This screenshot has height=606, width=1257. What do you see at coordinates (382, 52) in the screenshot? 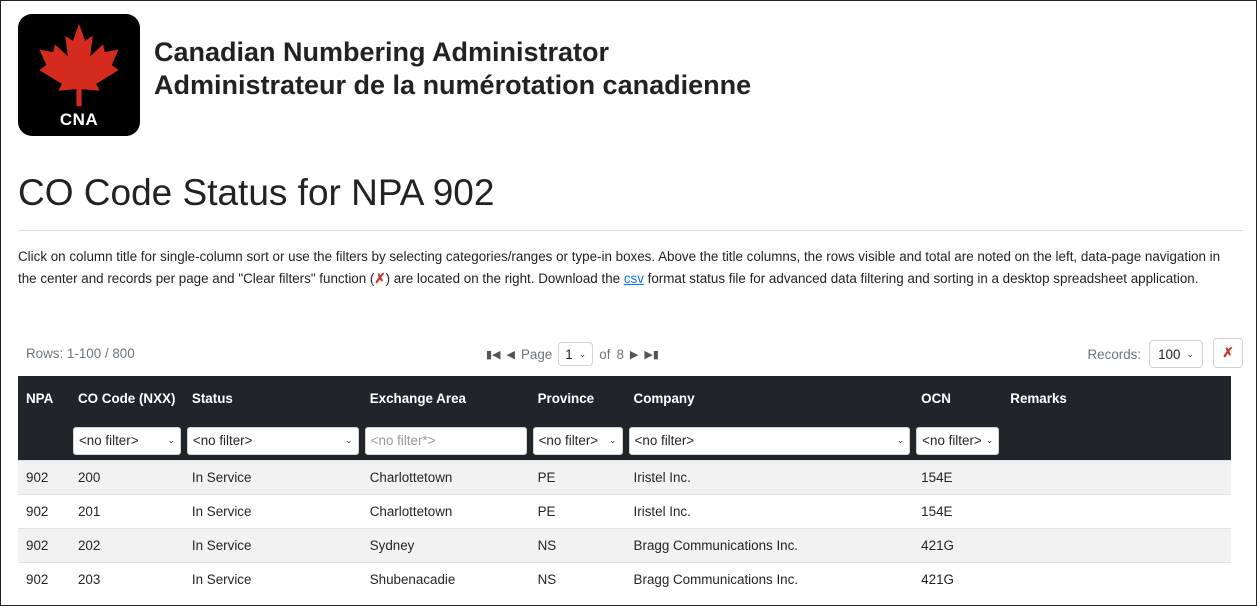
I see `site-title-english: Canadian Numbering Administrator` at bounding box center [382, 52].